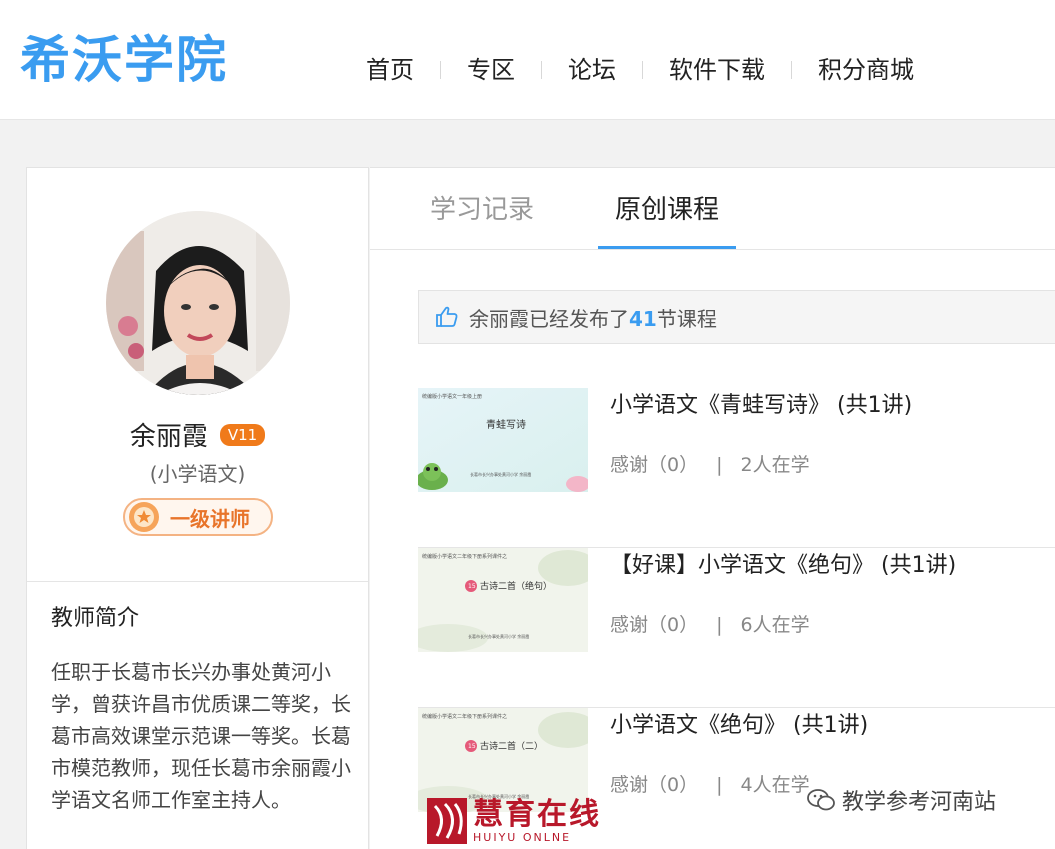 This screenshot has width=1055, height=849. What do you see at coordinates (775, 465) in the screenshot?
I see `learner-count: 2人在学` at bounding box center [775, 465].